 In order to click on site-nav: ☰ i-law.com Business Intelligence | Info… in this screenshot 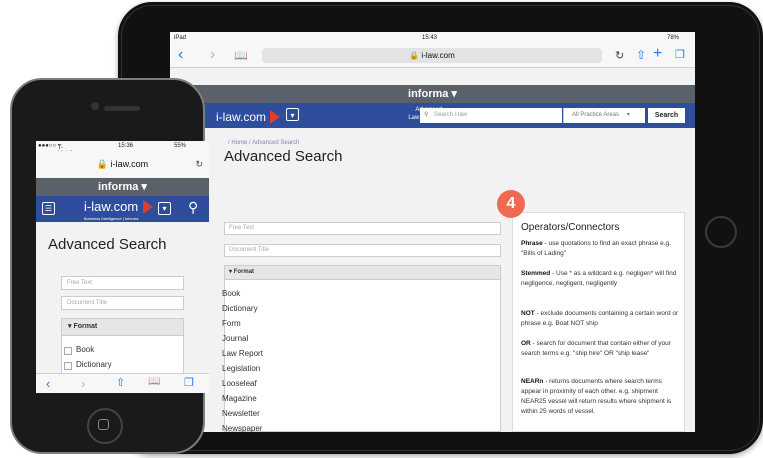, I will do `click(122, 209)`.